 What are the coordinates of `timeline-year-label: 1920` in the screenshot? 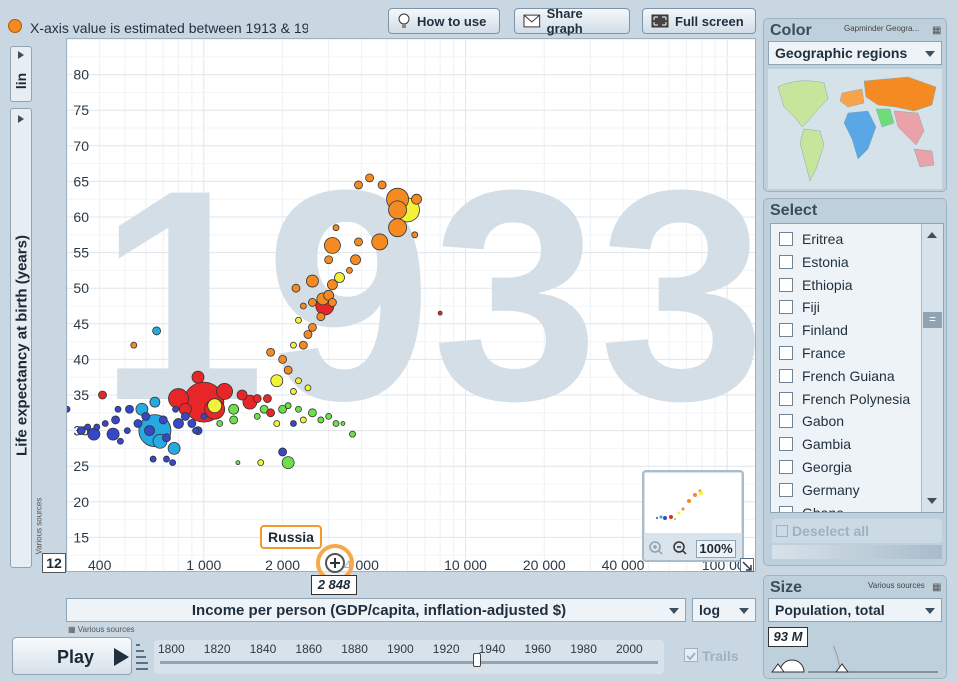 It's located at (446, 649).